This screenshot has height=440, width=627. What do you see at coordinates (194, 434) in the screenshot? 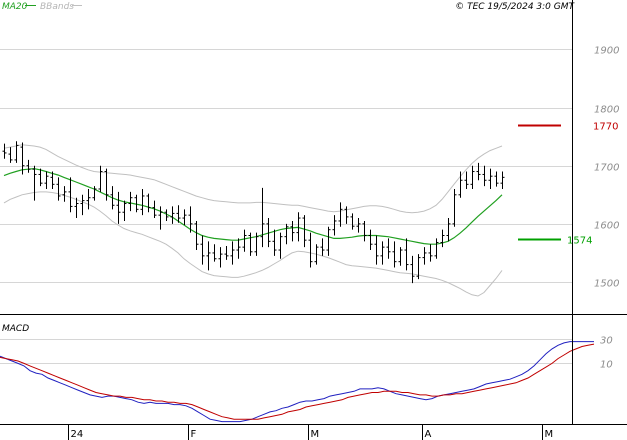
I see `time-label: F` at bounding box center [194, 434].